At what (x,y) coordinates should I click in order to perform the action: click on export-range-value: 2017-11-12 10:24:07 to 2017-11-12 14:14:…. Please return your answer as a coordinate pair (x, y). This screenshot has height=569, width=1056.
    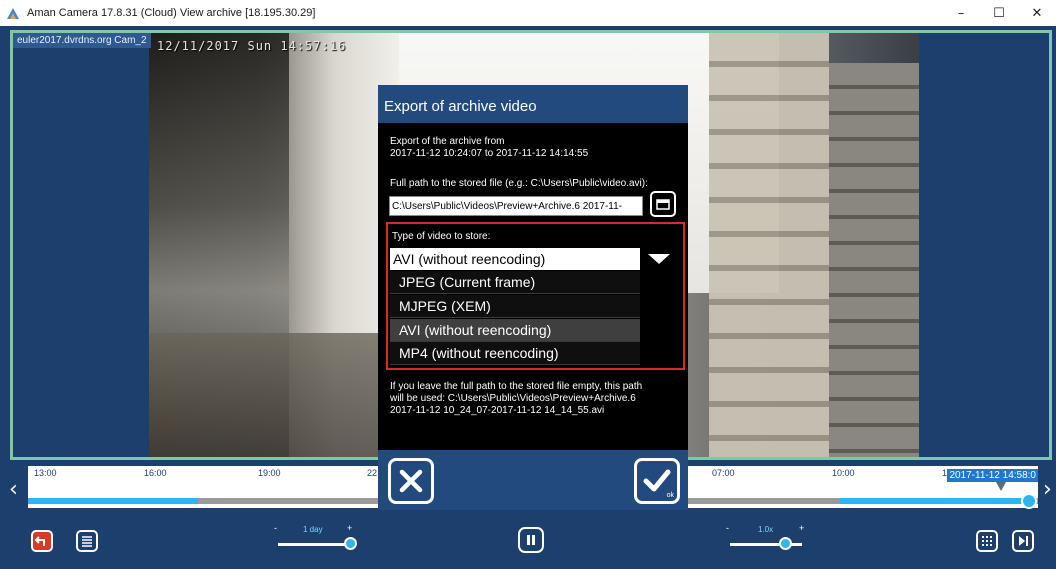
    Looking at the image, I should click on (489, 153).